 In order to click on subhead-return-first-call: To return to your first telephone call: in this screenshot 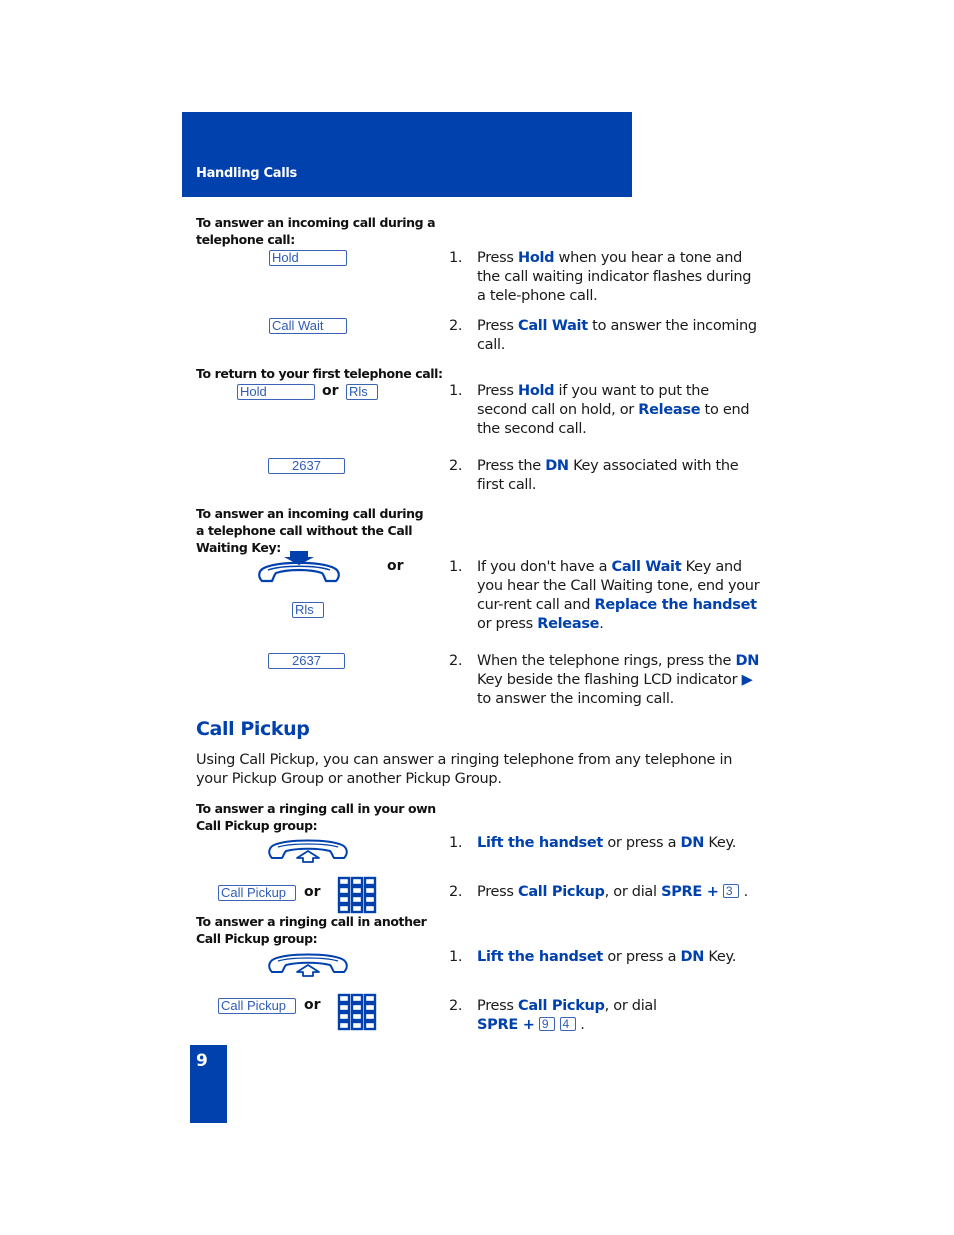, I will do `click(319, 373)`.